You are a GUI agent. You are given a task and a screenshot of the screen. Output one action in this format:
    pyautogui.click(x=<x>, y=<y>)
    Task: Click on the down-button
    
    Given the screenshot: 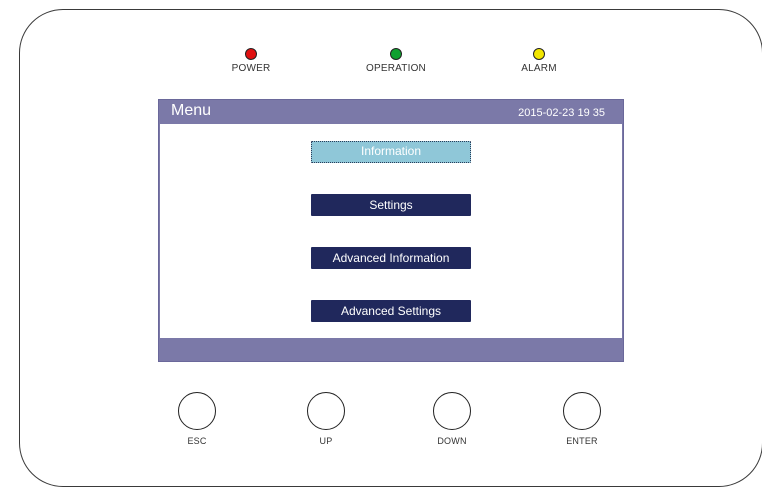 What is the action you would take?
    pyautogui.click(x=452, y=411)
    